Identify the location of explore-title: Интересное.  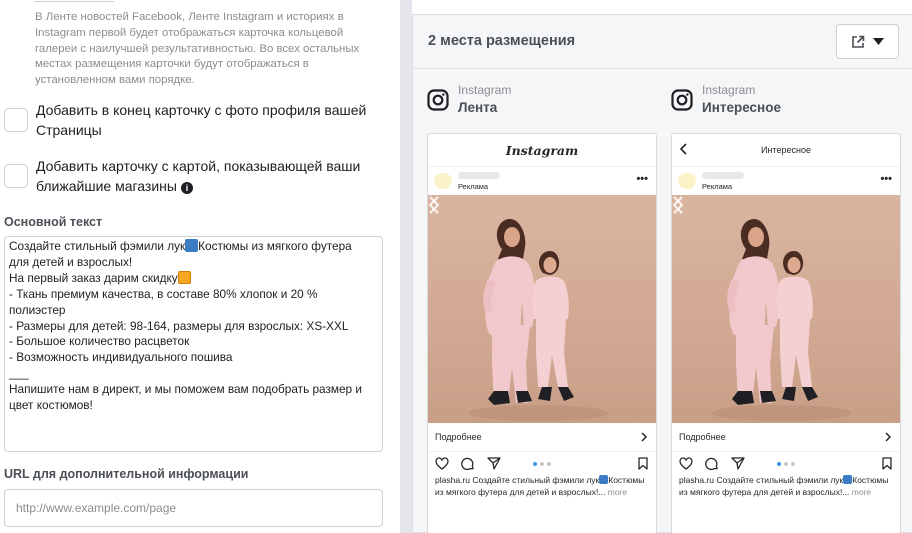
(786, 150).